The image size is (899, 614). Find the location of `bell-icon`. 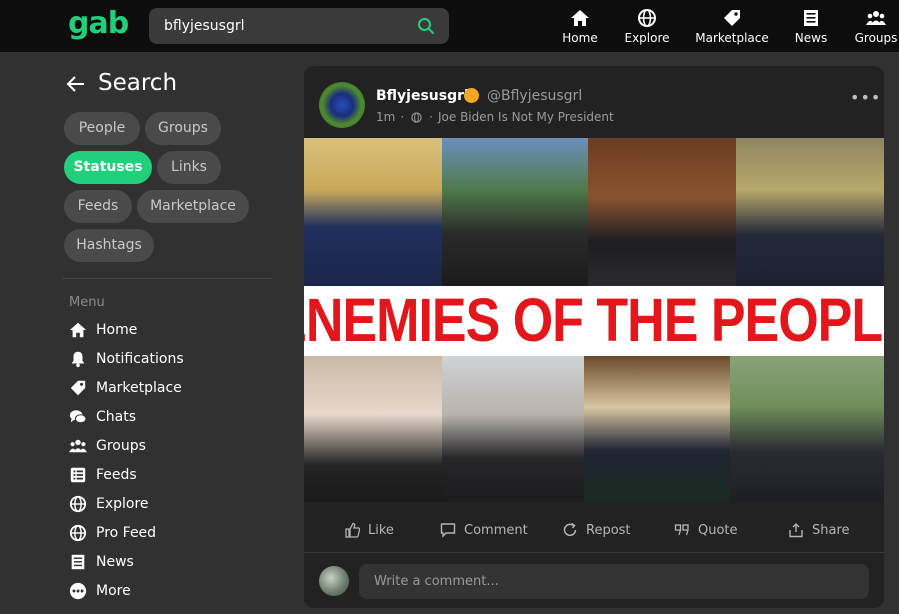

bell-icon is located at coordinates (78, 359).